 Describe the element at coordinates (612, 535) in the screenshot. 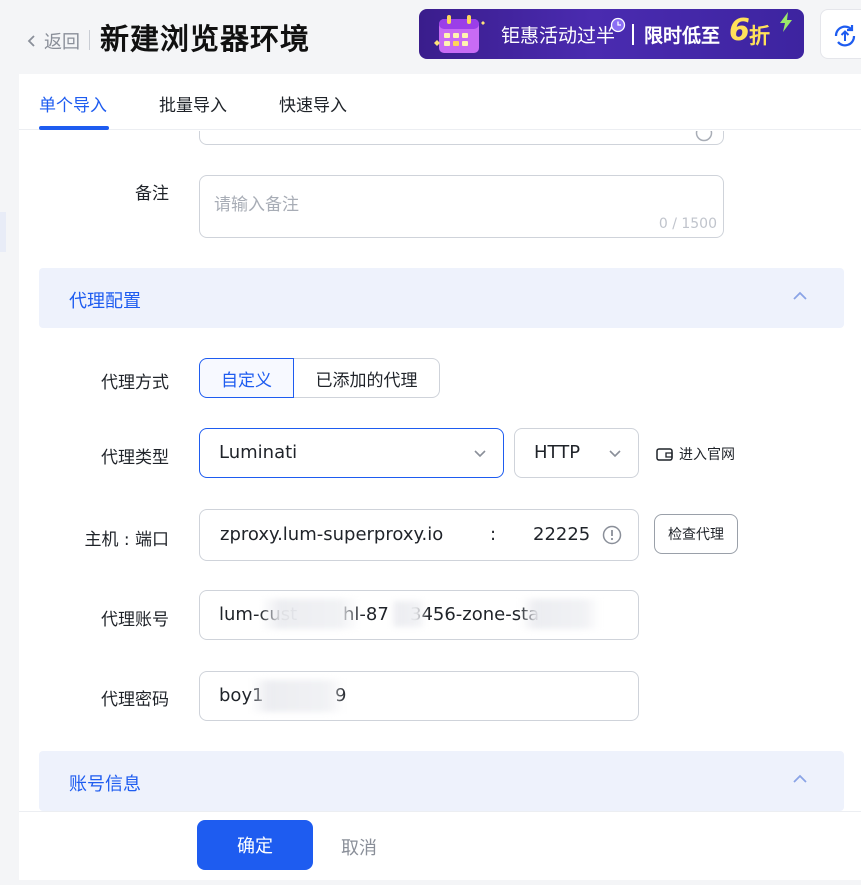

I see `warning-icon` at that location.